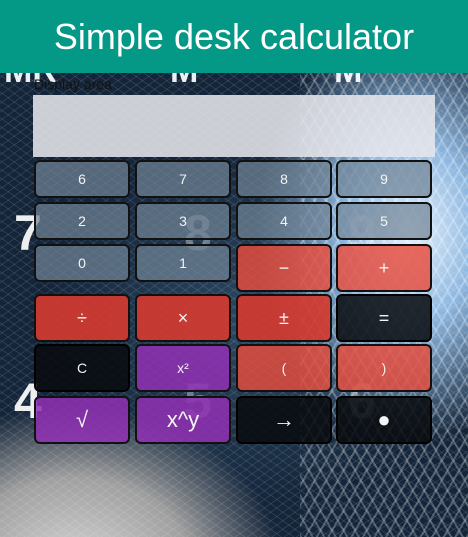 This screenshot has height=537, width=468. Describe the element at coordinates (384, 420) in the screenshot. I see `key-decimal-point: ●` at that location.